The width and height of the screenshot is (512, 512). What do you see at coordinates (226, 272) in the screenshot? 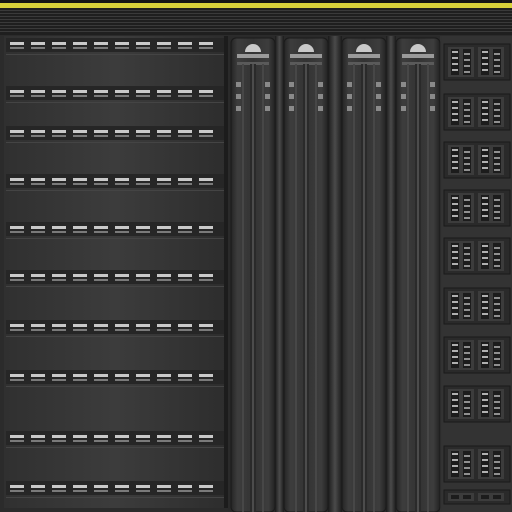
I see `left-grille-edge` at bounding box center [226, 272].